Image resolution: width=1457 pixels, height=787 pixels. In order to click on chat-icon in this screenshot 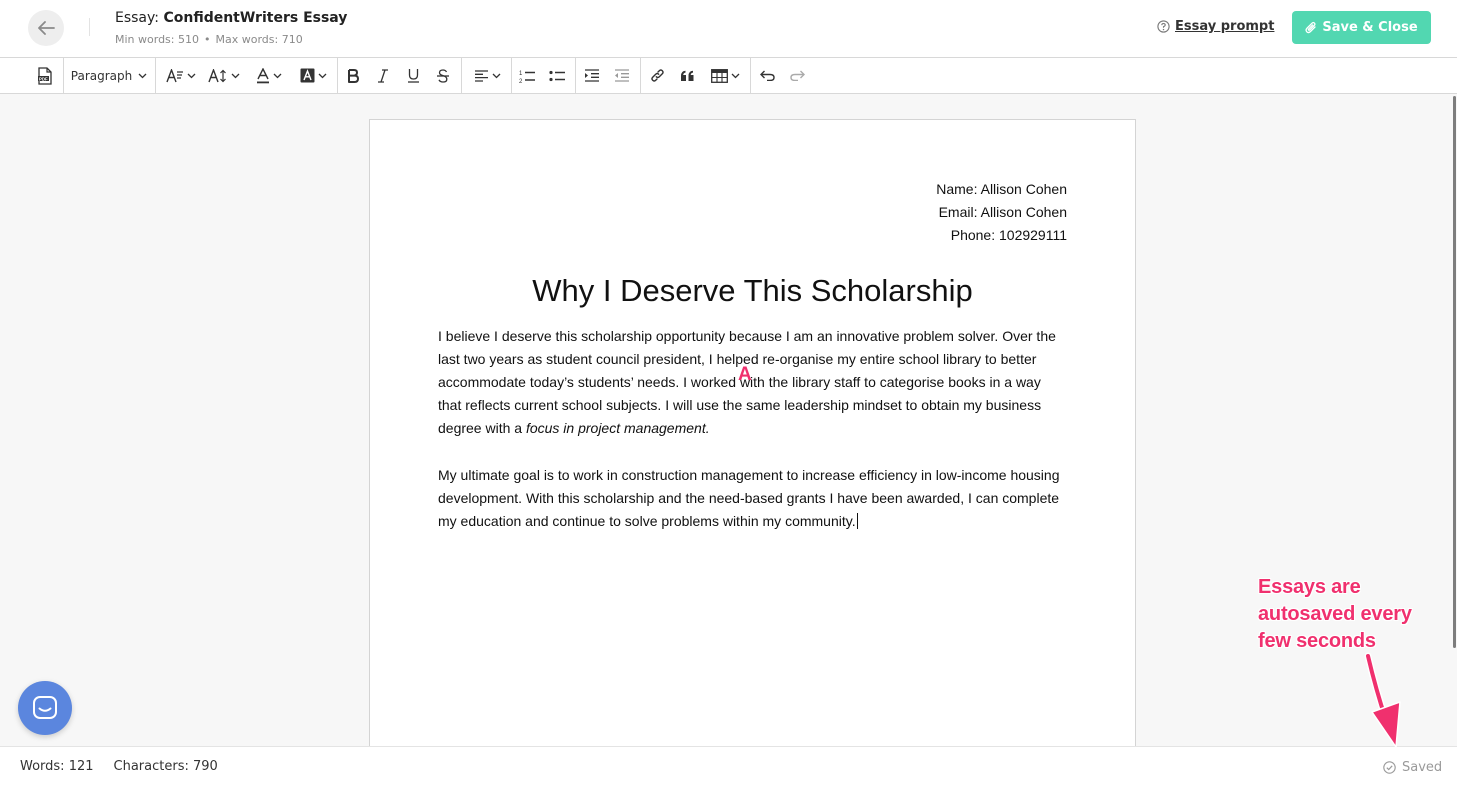, I will do `click(45, 707)`.